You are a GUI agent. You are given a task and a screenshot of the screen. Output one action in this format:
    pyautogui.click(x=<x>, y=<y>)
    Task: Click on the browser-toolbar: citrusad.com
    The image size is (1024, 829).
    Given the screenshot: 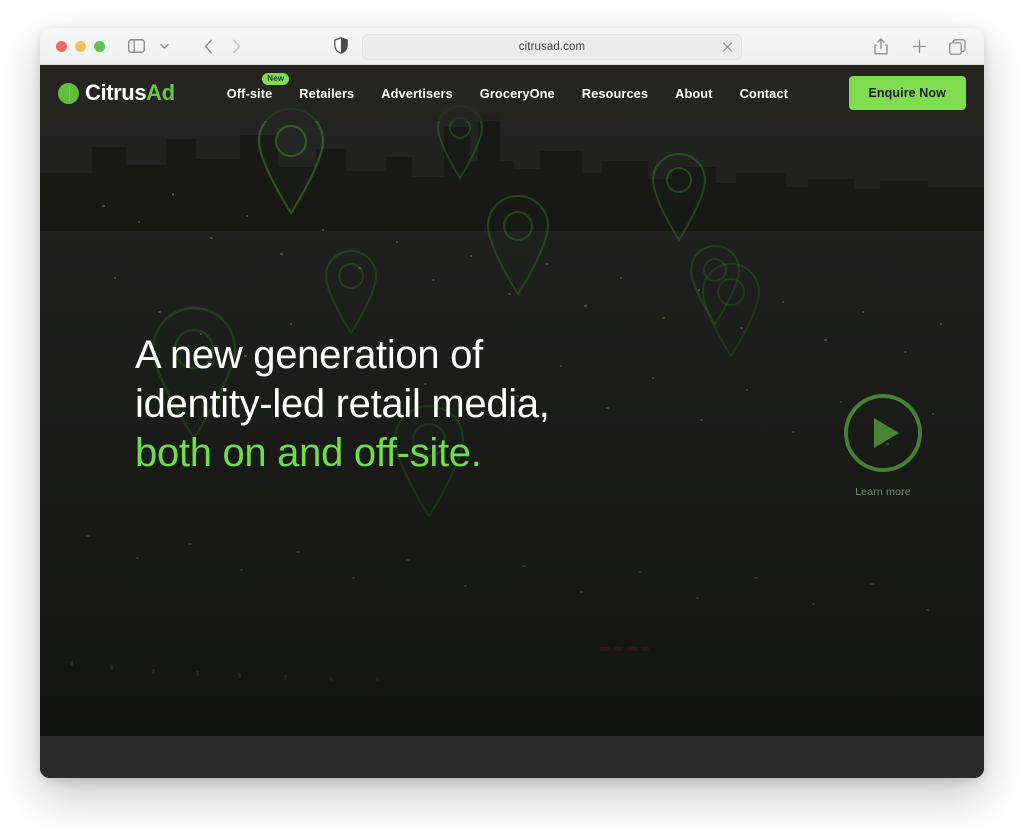 What is the action you would take?
    pyautogui.click(x=512, y=46)
    